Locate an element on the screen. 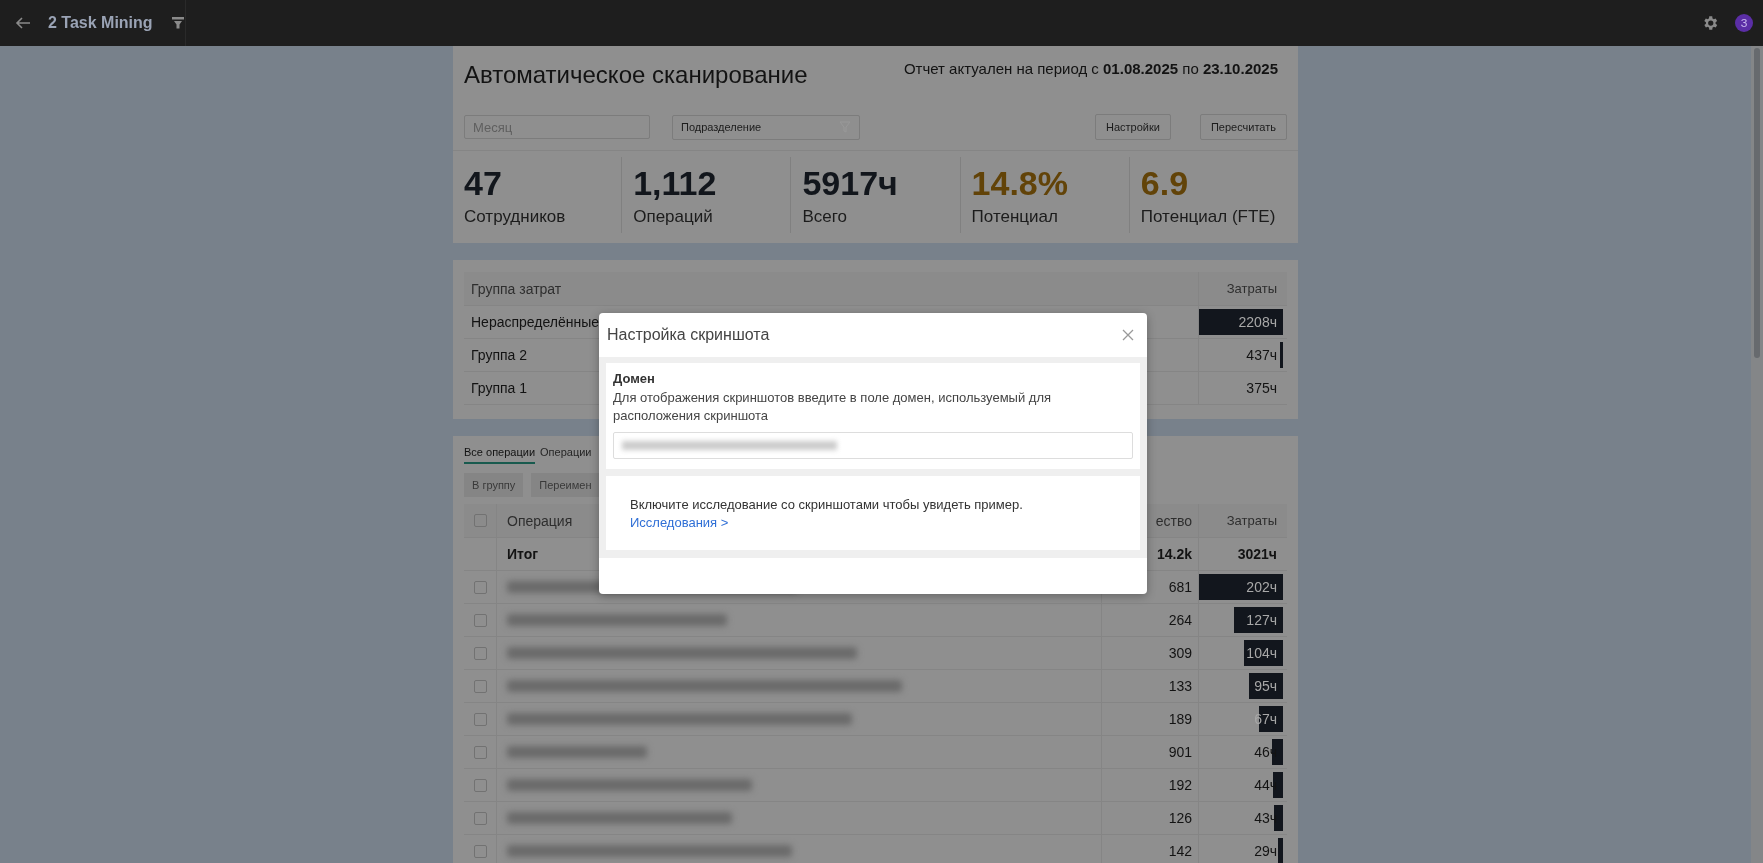 The image size is (1763, 863). hint-text: Включите исследование со скриншотами чтобы увидеть пример. is located at coordinates (827, 505).